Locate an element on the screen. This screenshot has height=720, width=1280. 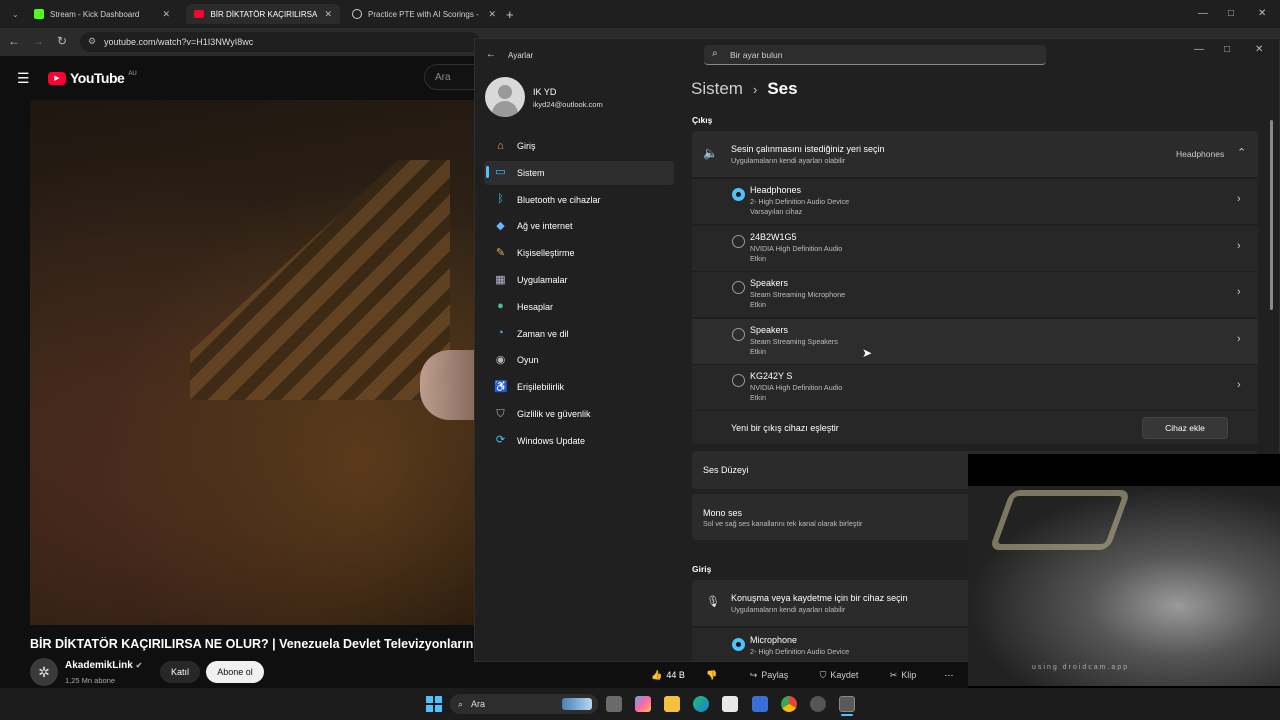
tab-label: Practice PTE with AI Scorings - is located at coordinates (423, 14).